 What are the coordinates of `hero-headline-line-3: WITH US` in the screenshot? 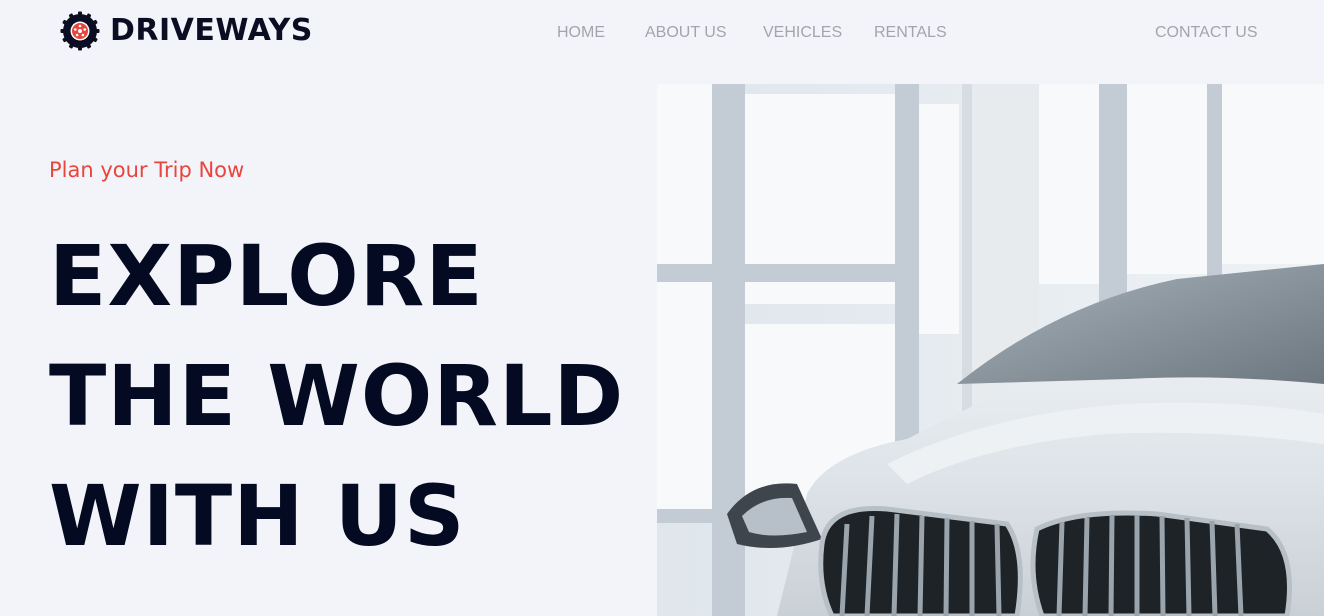 It's located at (257, 516).